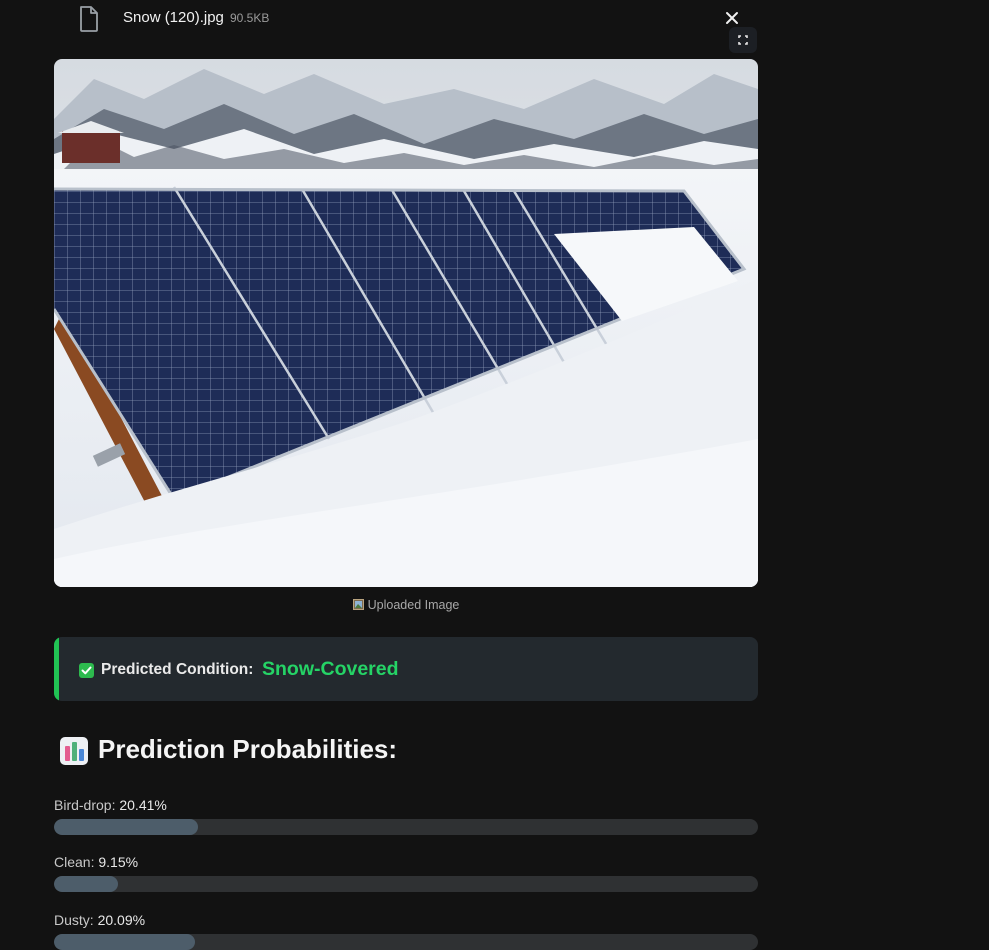 This screenshot has width=989, height=950. I want to click on prediction-value: Snow-Covered, so click(330, 669).